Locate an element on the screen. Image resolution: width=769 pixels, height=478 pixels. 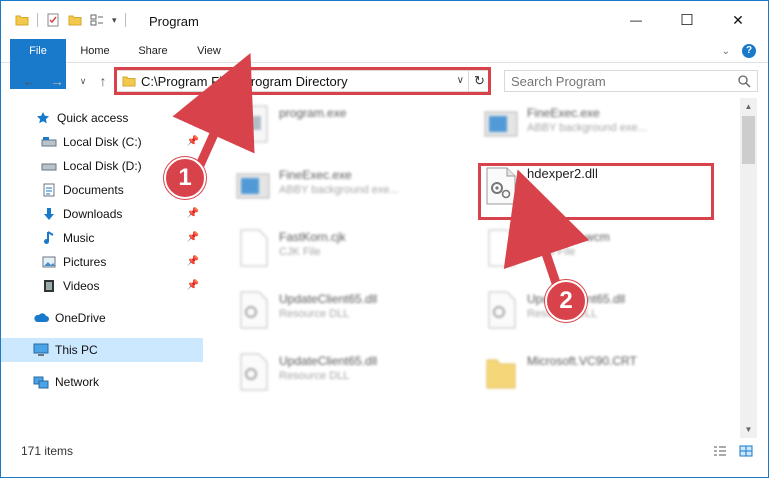
search-input is located at coordinates (621, 81).